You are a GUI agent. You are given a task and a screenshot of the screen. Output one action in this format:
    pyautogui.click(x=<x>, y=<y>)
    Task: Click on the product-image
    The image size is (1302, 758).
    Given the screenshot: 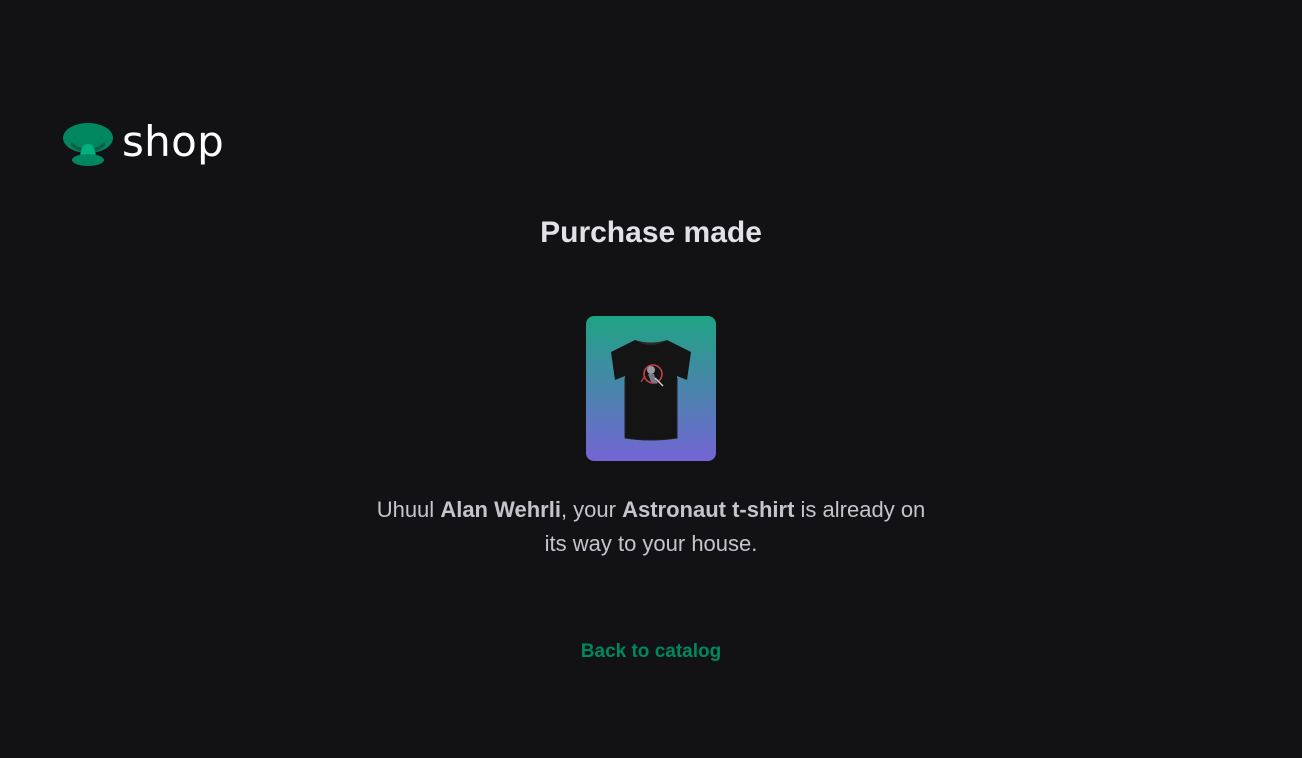 What is the action you would take?
    pyautogui.click(x=651, y=388)
    